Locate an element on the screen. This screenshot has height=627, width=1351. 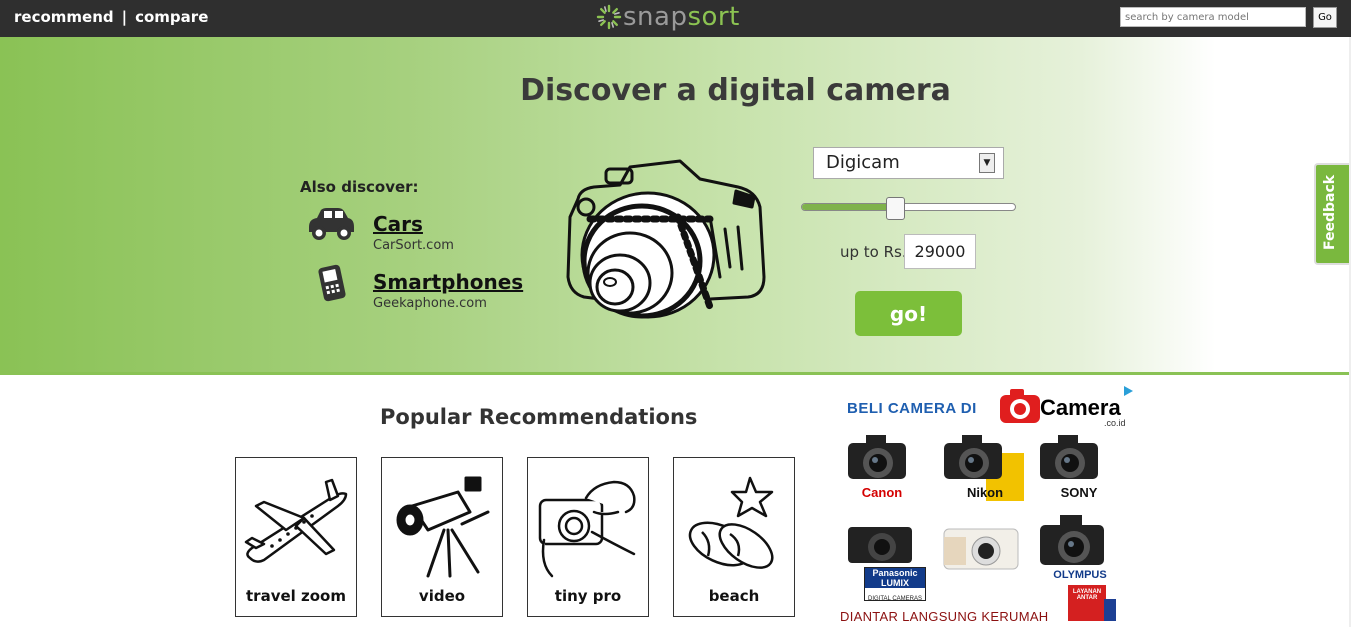
ad-canon-camera: Canon is located at coordinates (882, 468).